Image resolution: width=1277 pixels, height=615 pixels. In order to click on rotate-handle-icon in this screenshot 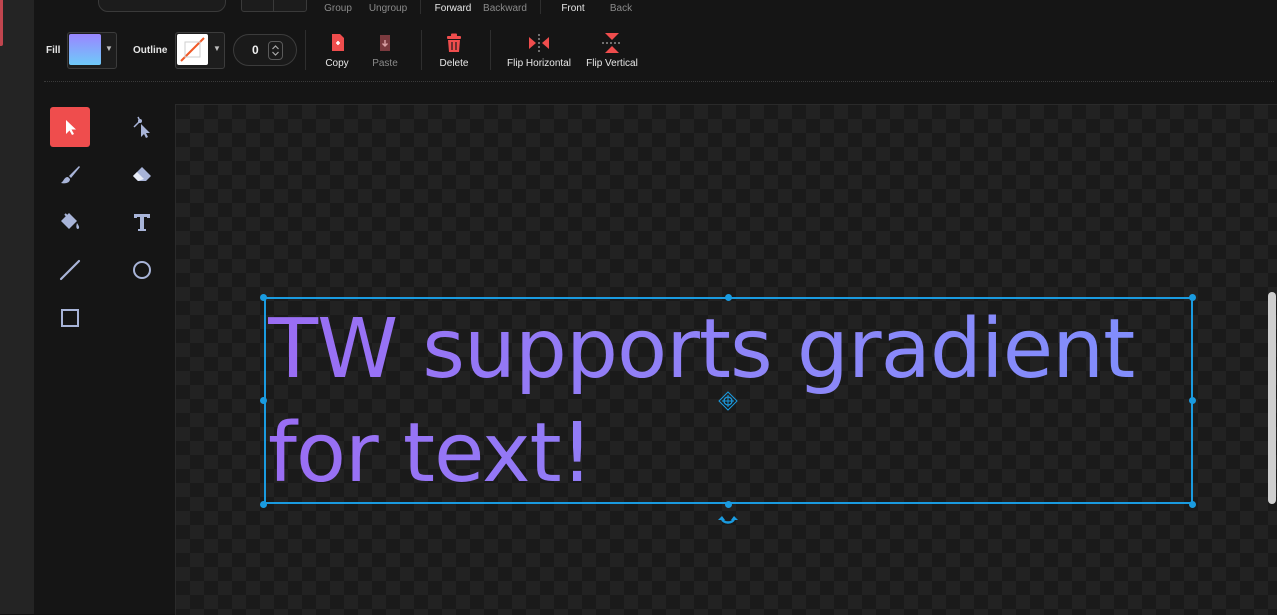, I will do `click(728, 520)`.